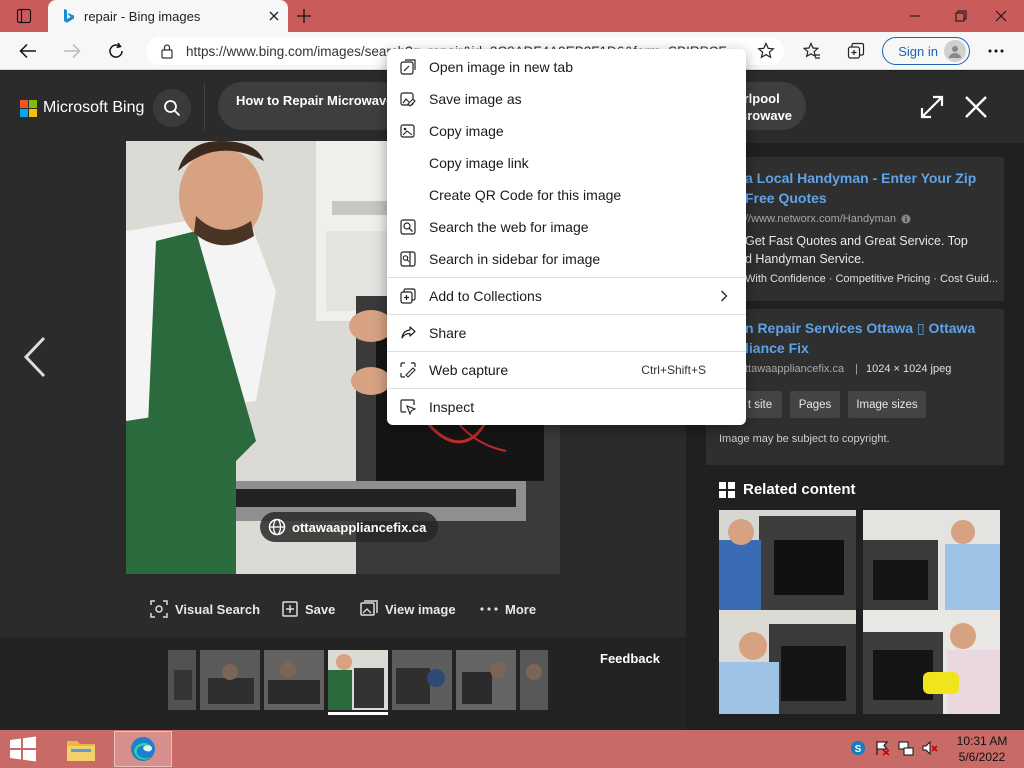  What do you see at coordinates (906, 748) in the screenshot?
I see `network-icon` at bounding box center [906, 748].